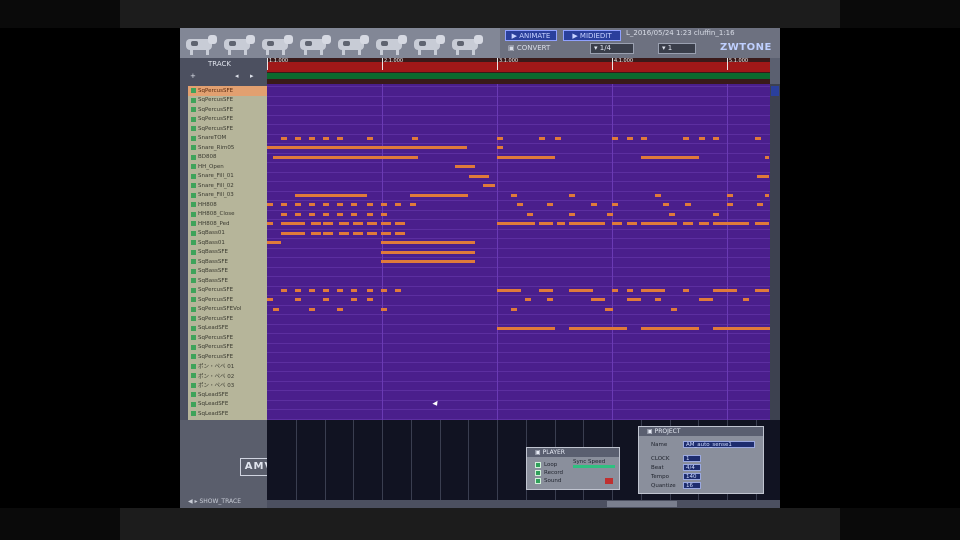 The height and width of the screenshot is (540, 960). What do you see at coordinates (523, 504) in the screenshot?
I see `horizontal-scrollbar` at bounding box center [523, 504].